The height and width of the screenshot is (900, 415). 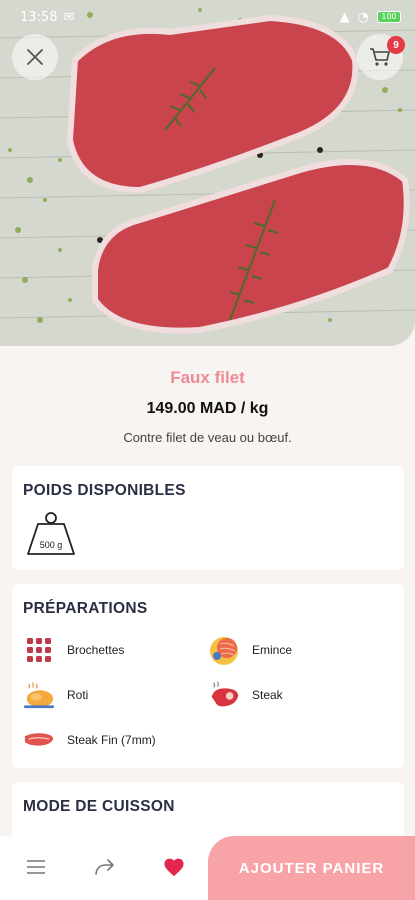 I want to click on menu-icon, so click(x=36, y=867).